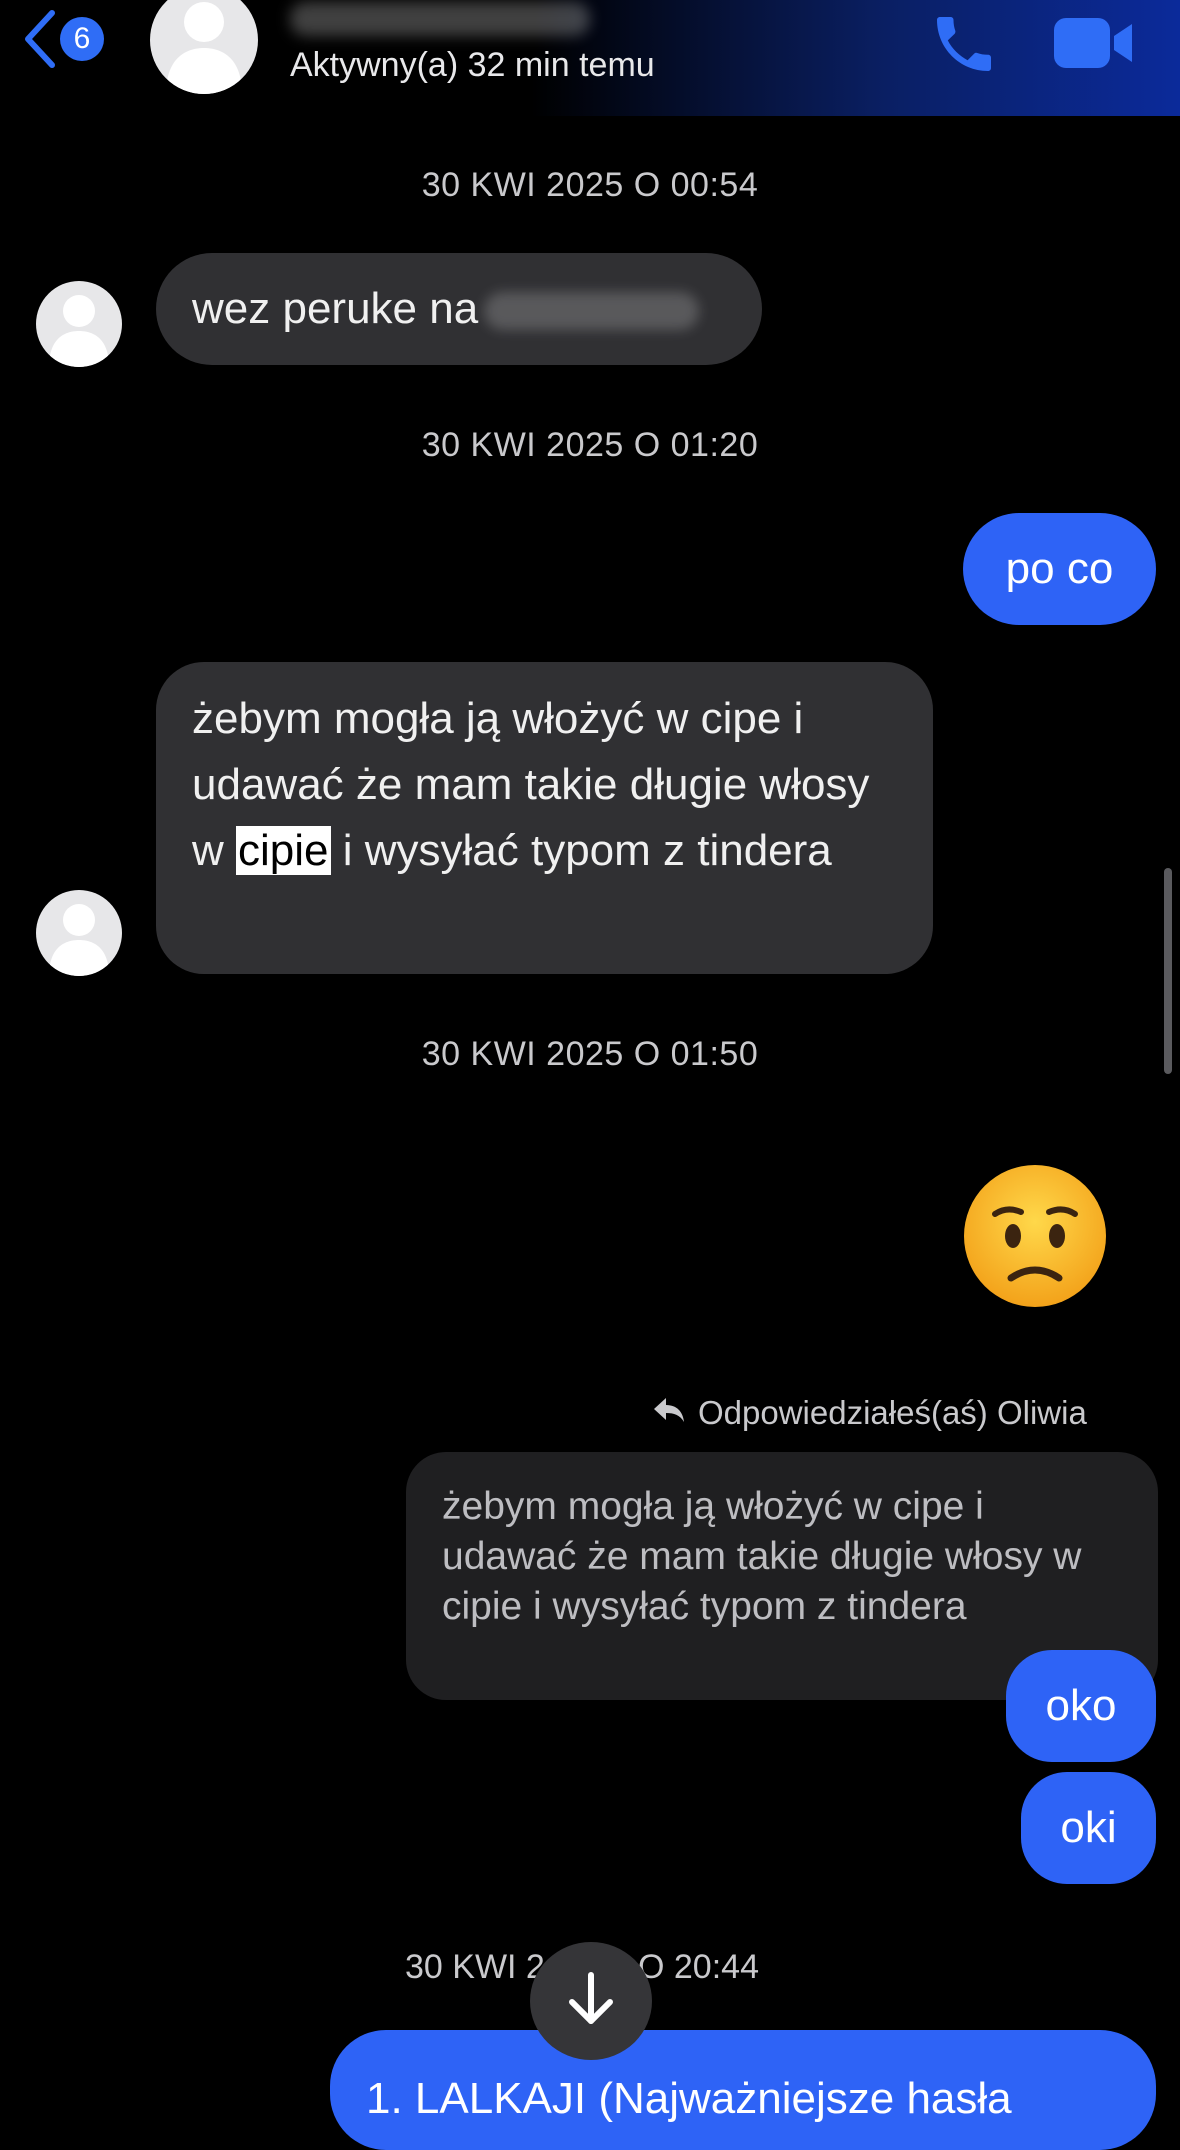  I want to click on message-text: oki, so click(1088, 1827).